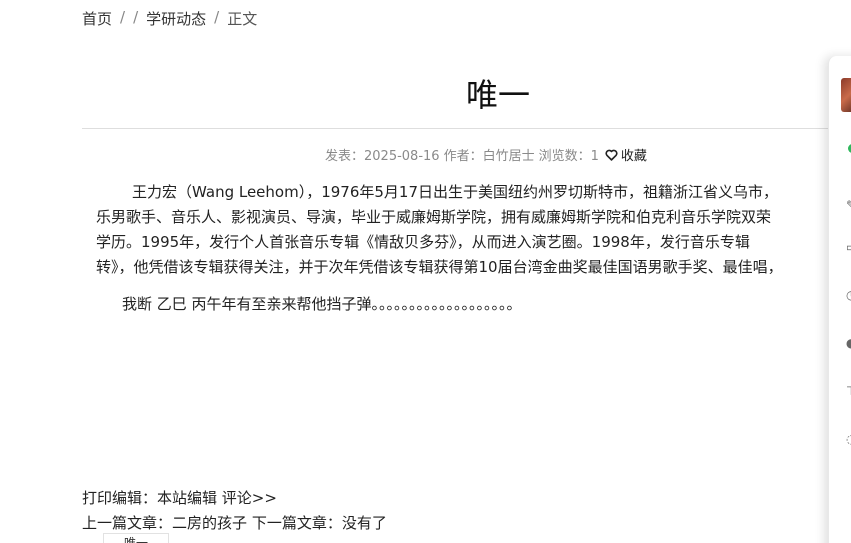 Image resolution: width=851 pixels, height=543 pixels. What do you see at coordinates (848, 343) in the screenshot?
I see `shield-icon: ◖` at bounding box center [848, 343].